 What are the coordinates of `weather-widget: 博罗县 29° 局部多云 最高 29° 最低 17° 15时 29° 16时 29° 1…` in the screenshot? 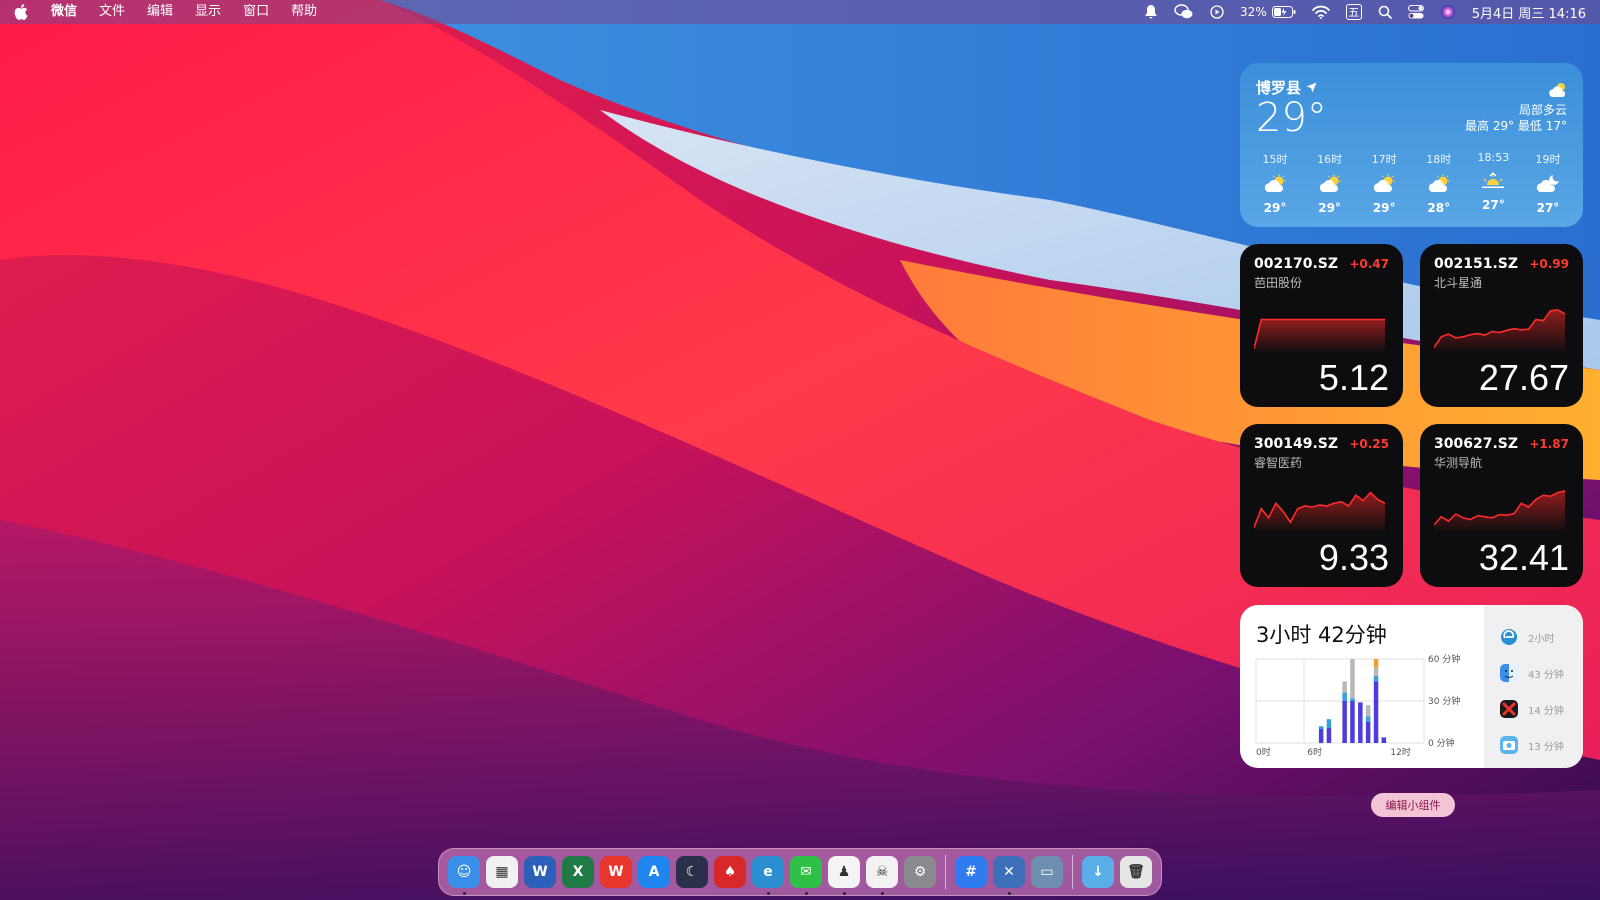 It's located at (1411, 145).